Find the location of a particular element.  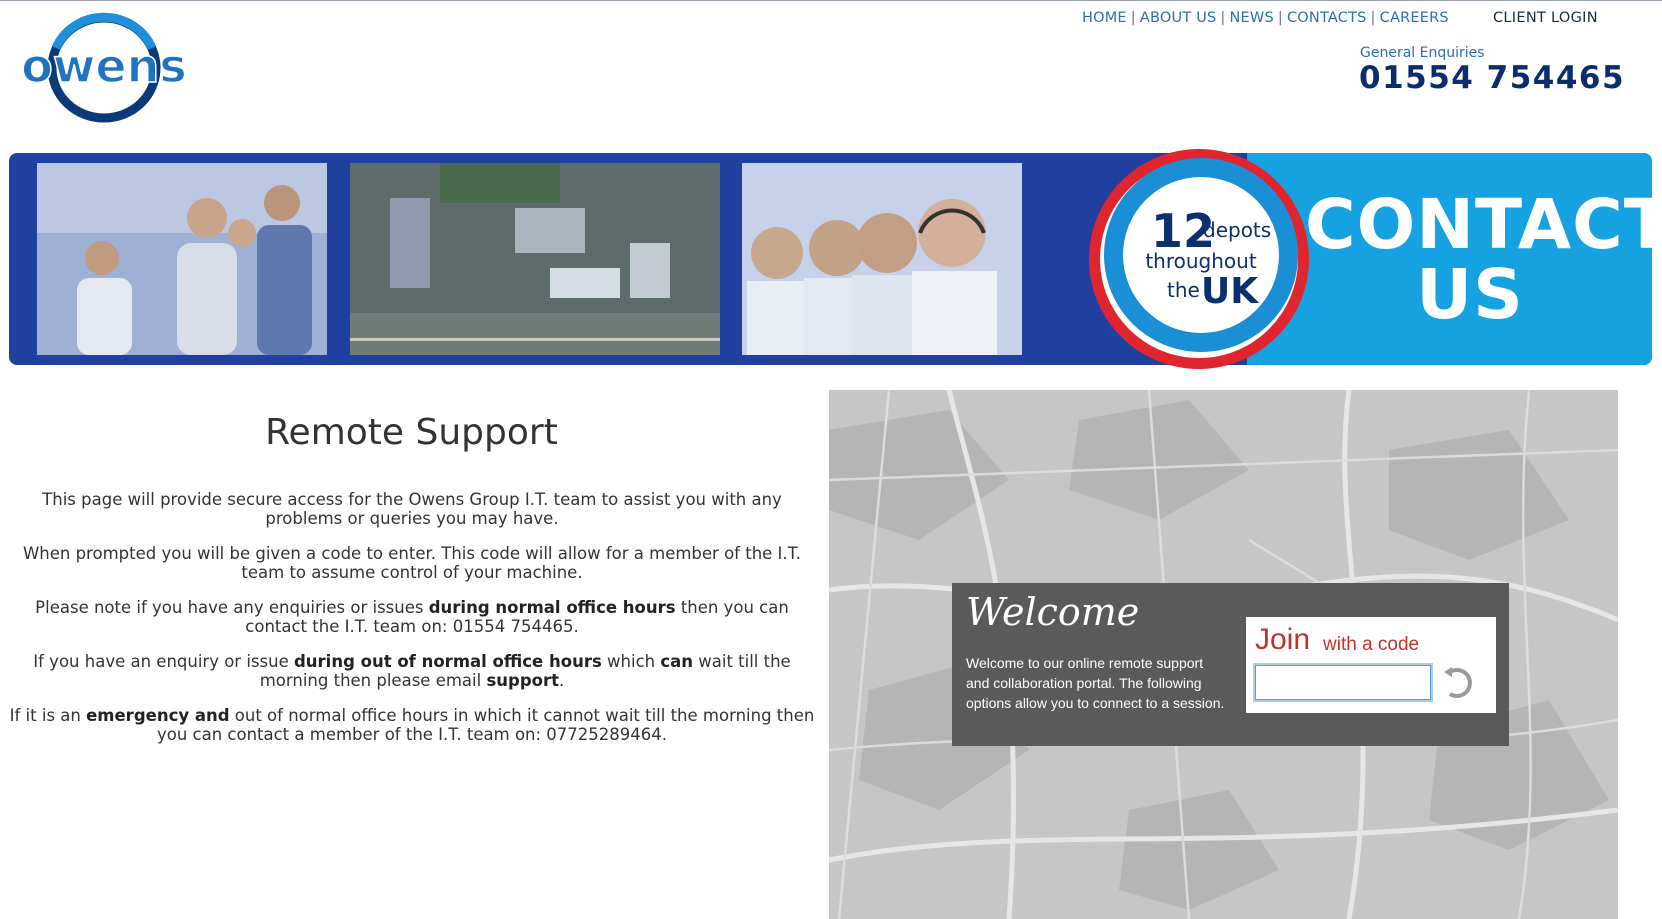

nav-contacts: CONTACTS is located at coordinates (1327, 18).